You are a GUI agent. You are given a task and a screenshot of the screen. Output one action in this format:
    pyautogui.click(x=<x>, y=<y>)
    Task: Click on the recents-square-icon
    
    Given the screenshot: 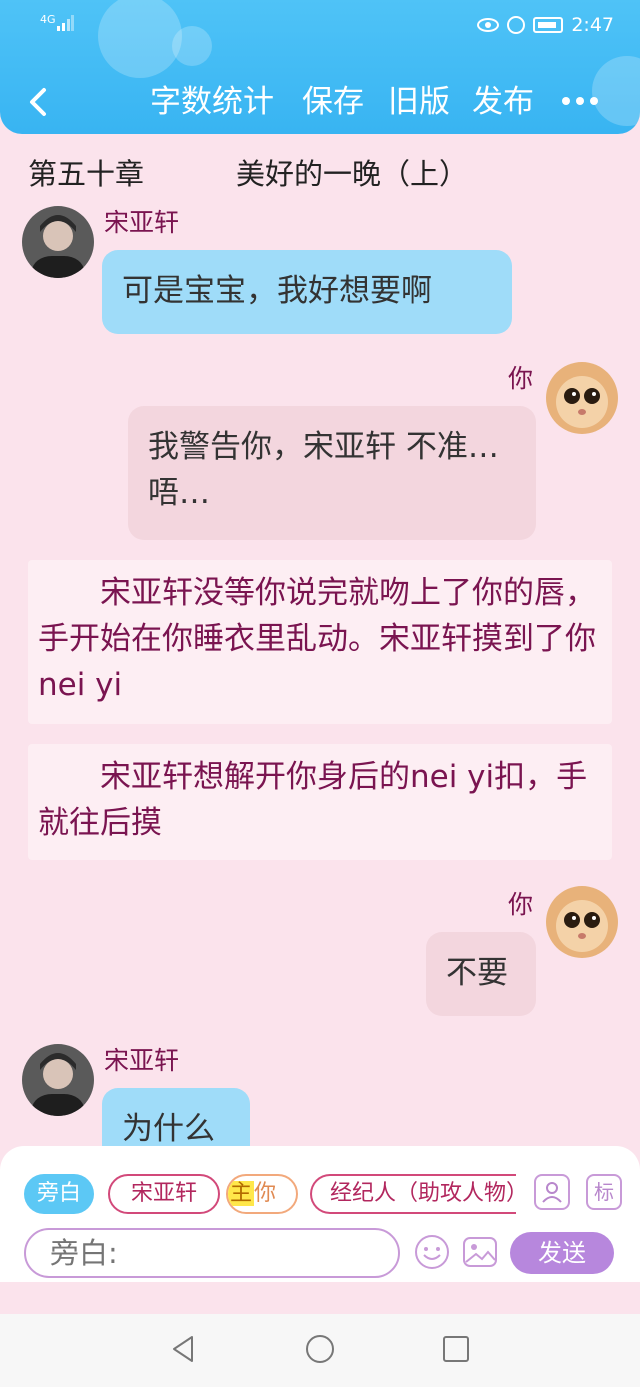 What is the action you would take?
    pyautogui.click(x=456, y=1349)
    